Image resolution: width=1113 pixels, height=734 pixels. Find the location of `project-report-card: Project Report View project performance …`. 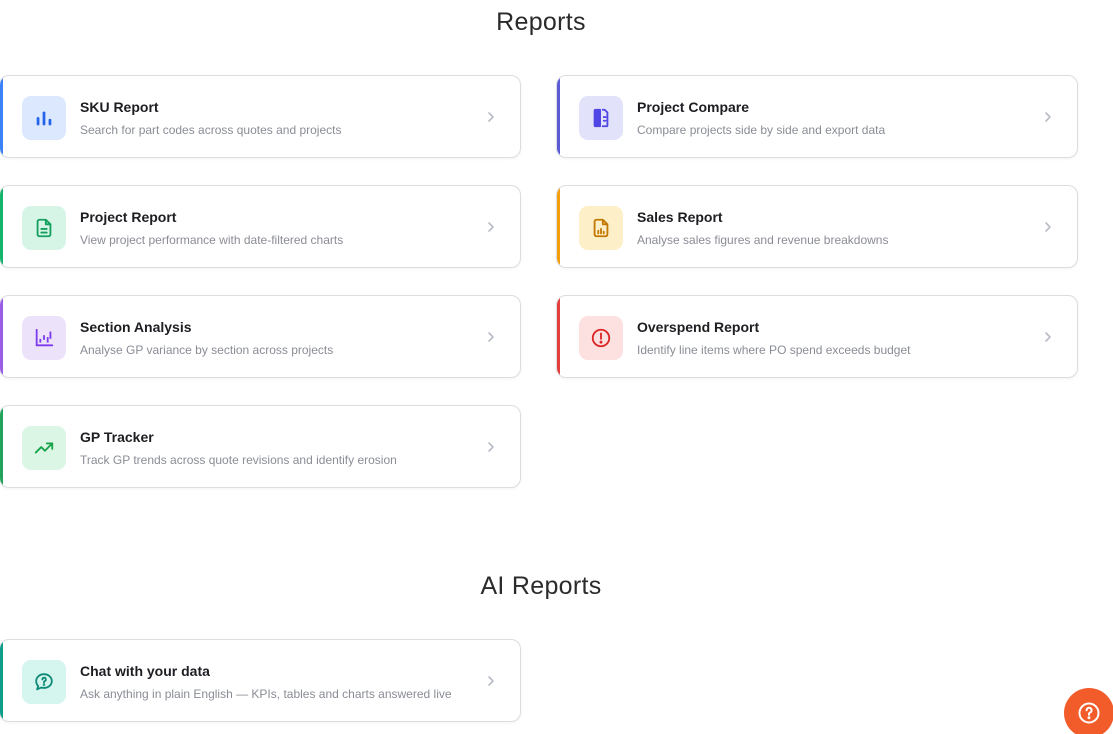

project-report-card: Project Report View project performance … is located at coordinates (260, 226).